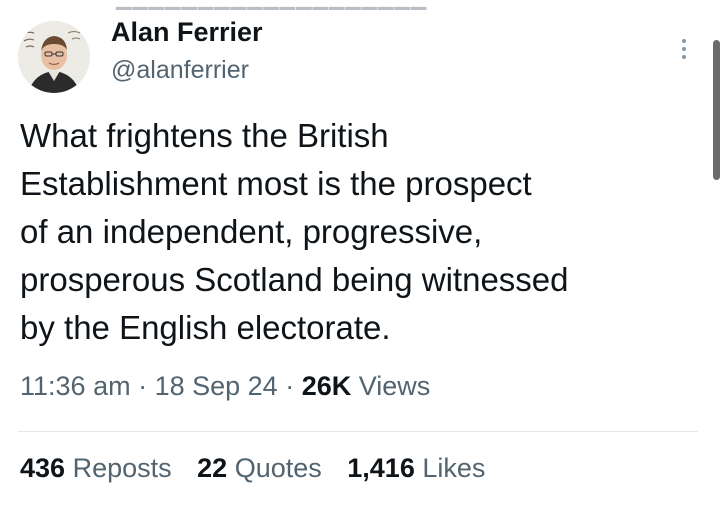 The height and width of the screenshot is (505, 720). I want to click on more-options-icon, so click(684, 49).